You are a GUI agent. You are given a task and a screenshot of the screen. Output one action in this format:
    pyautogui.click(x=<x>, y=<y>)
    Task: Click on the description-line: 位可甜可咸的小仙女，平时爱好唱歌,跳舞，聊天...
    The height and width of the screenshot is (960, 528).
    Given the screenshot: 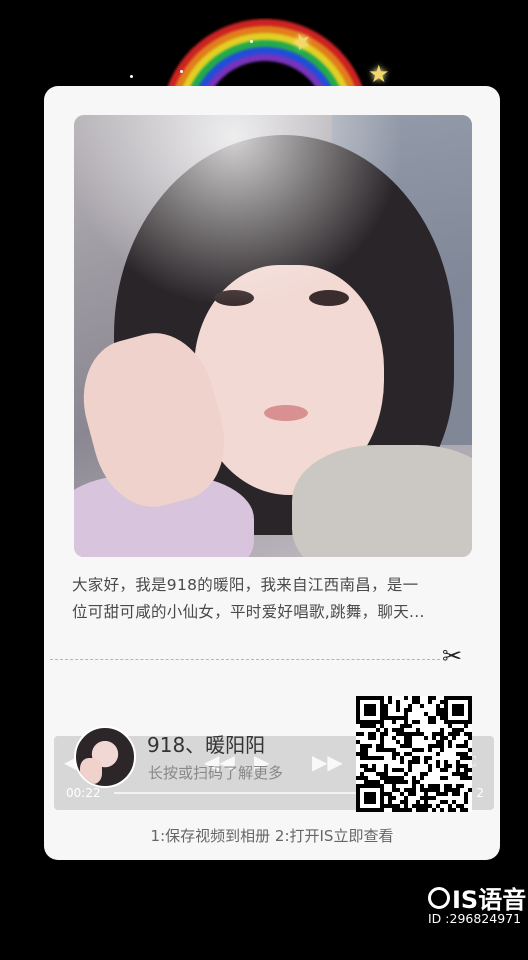 What is the action you would take?
    pyautogui.click(x=248, y=612)
    